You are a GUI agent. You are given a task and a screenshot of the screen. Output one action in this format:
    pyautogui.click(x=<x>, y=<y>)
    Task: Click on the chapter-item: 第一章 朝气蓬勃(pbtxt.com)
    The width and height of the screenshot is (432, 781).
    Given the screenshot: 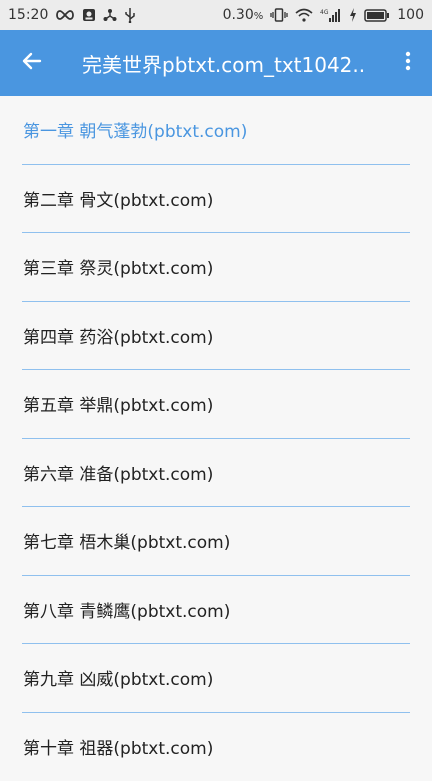 What is the action you would take?
    pyautogui.click(x=216, y=130)
    